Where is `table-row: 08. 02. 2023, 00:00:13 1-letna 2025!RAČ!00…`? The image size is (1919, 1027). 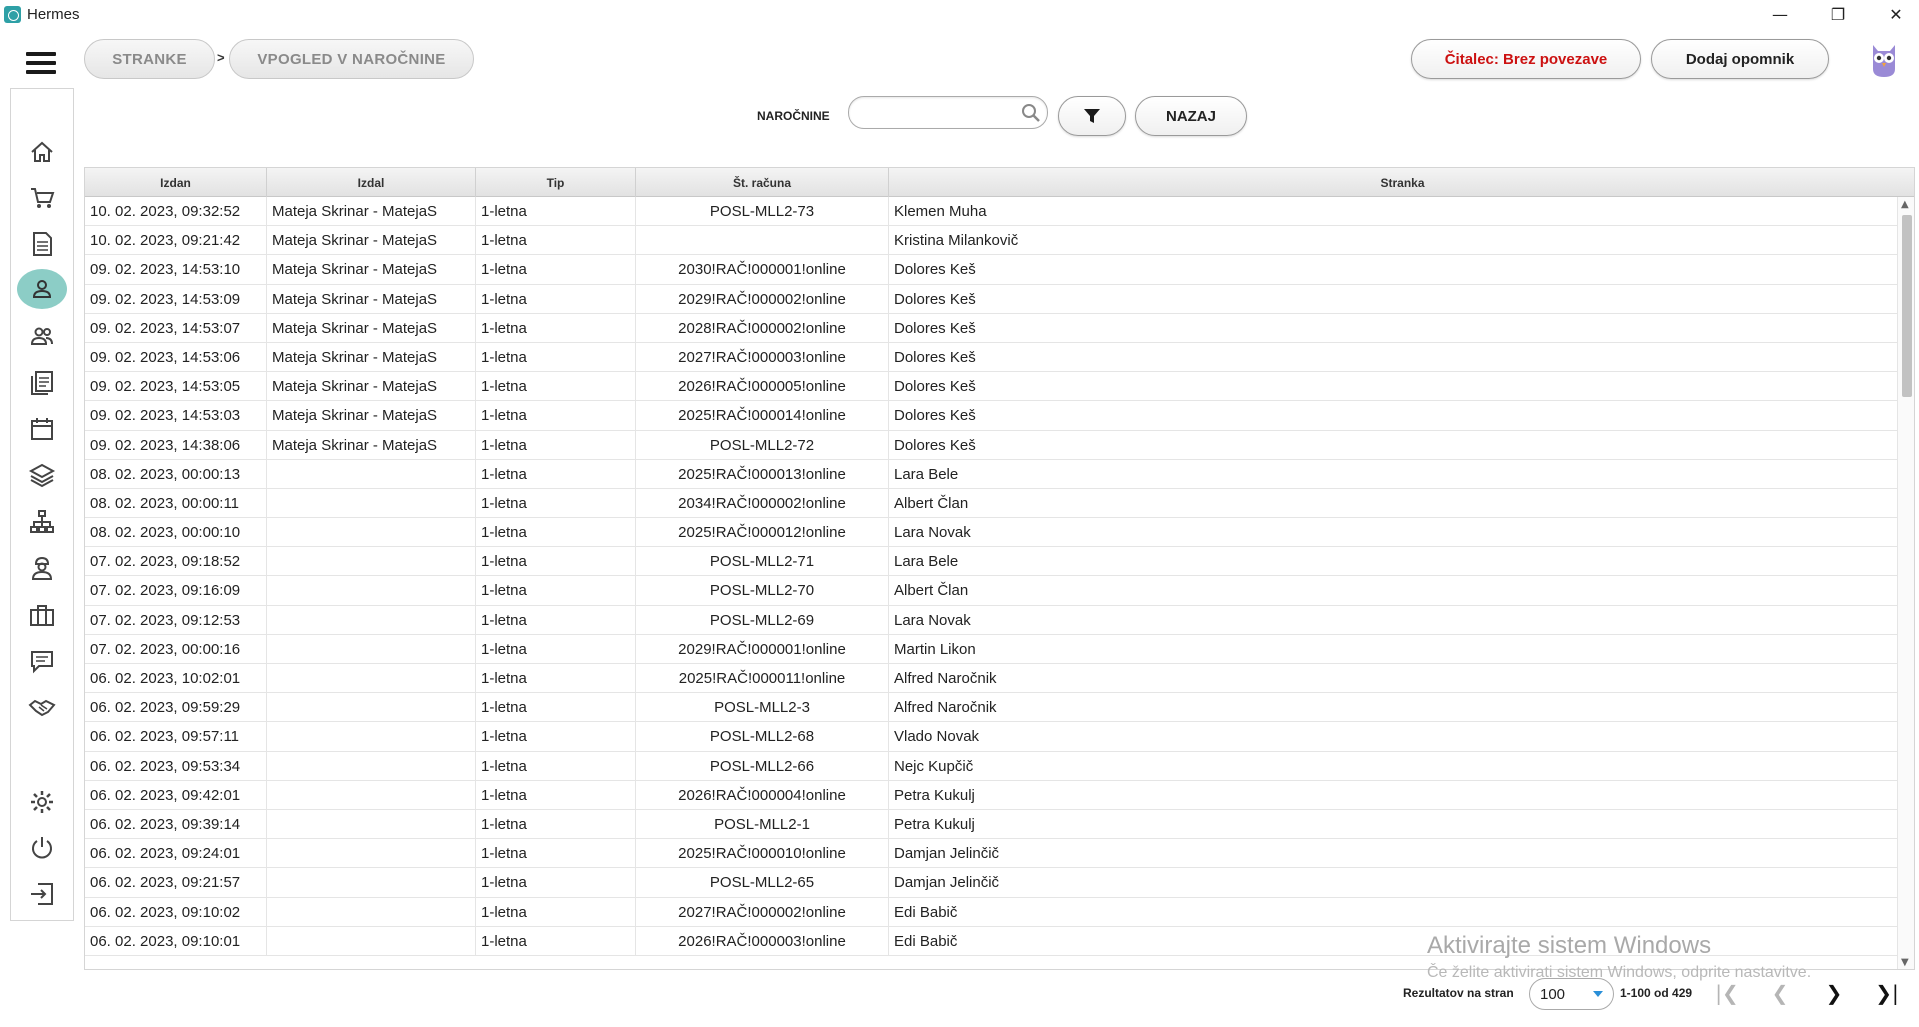 table-row: 08. 02. 2023, 00:00:13 1-letna 2025!RAČ!00… is located at coordinates (991, 474).